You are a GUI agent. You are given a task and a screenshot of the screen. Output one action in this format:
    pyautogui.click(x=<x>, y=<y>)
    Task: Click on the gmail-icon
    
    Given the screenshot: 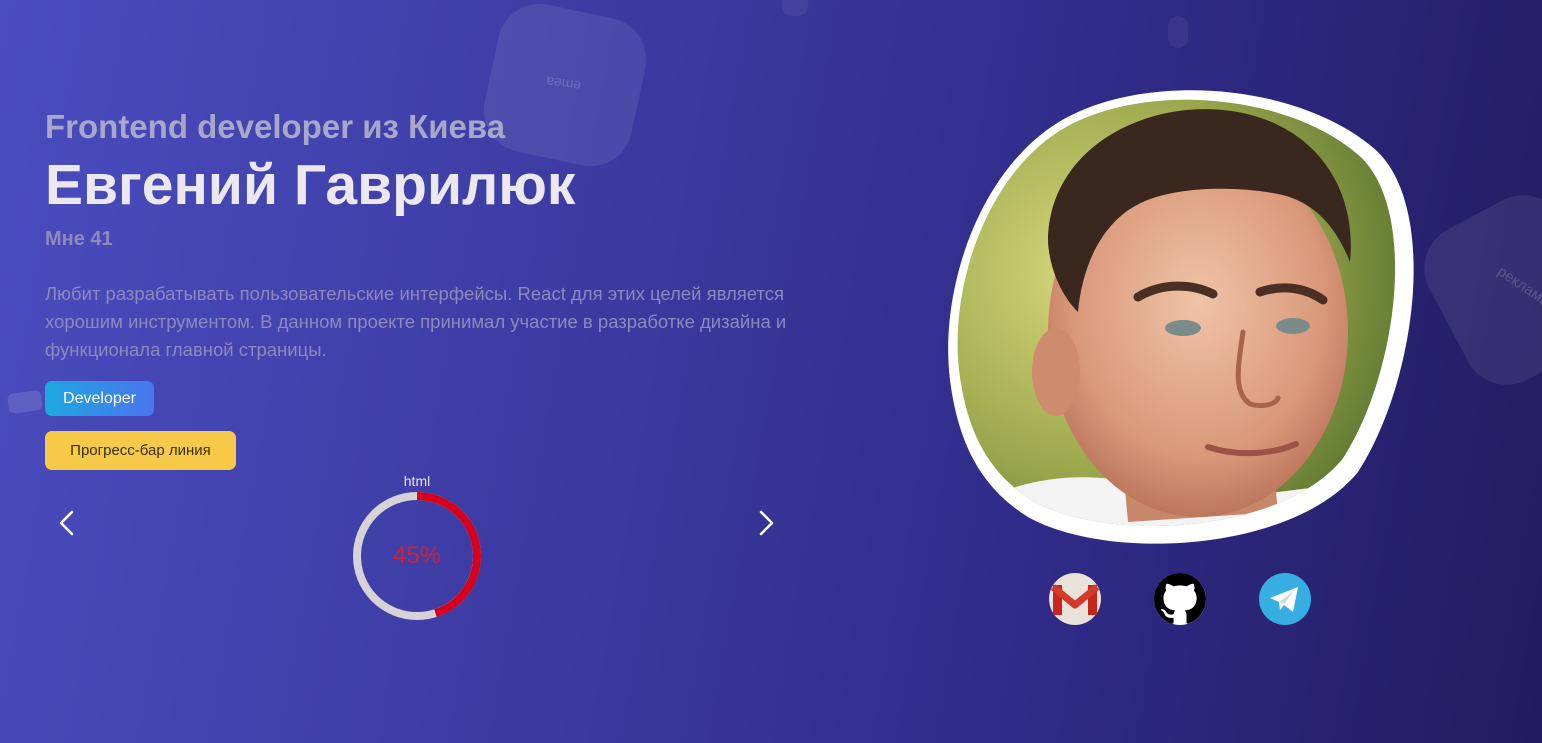 What is the action you would take?
    pyautogui.click(x=1075, y=599)
    